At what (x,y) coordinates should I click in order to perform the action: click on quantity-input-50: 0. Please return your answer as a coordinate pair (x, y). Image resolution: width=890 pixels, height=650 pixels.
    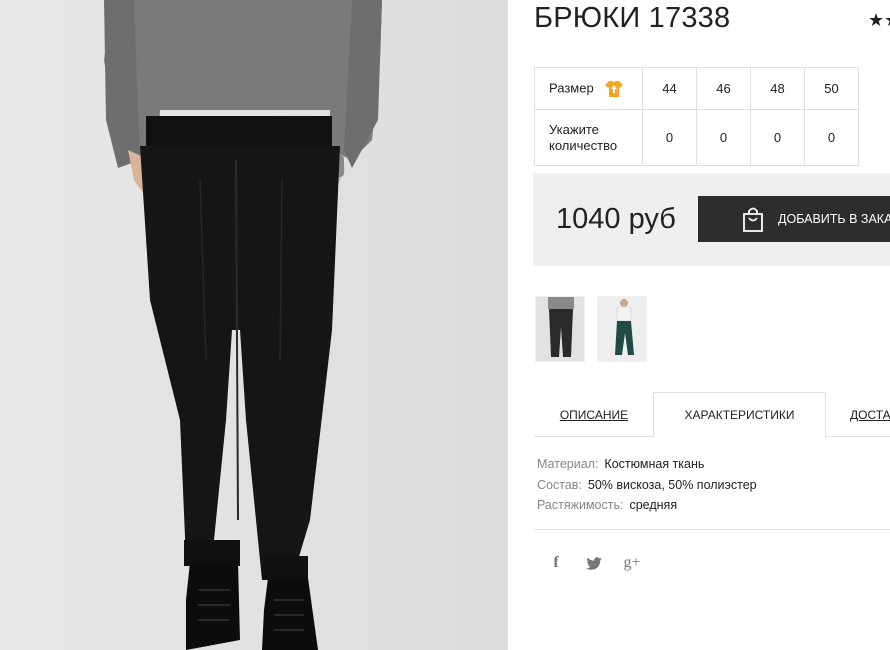
    Looking at the image, I should click on (831, 137).